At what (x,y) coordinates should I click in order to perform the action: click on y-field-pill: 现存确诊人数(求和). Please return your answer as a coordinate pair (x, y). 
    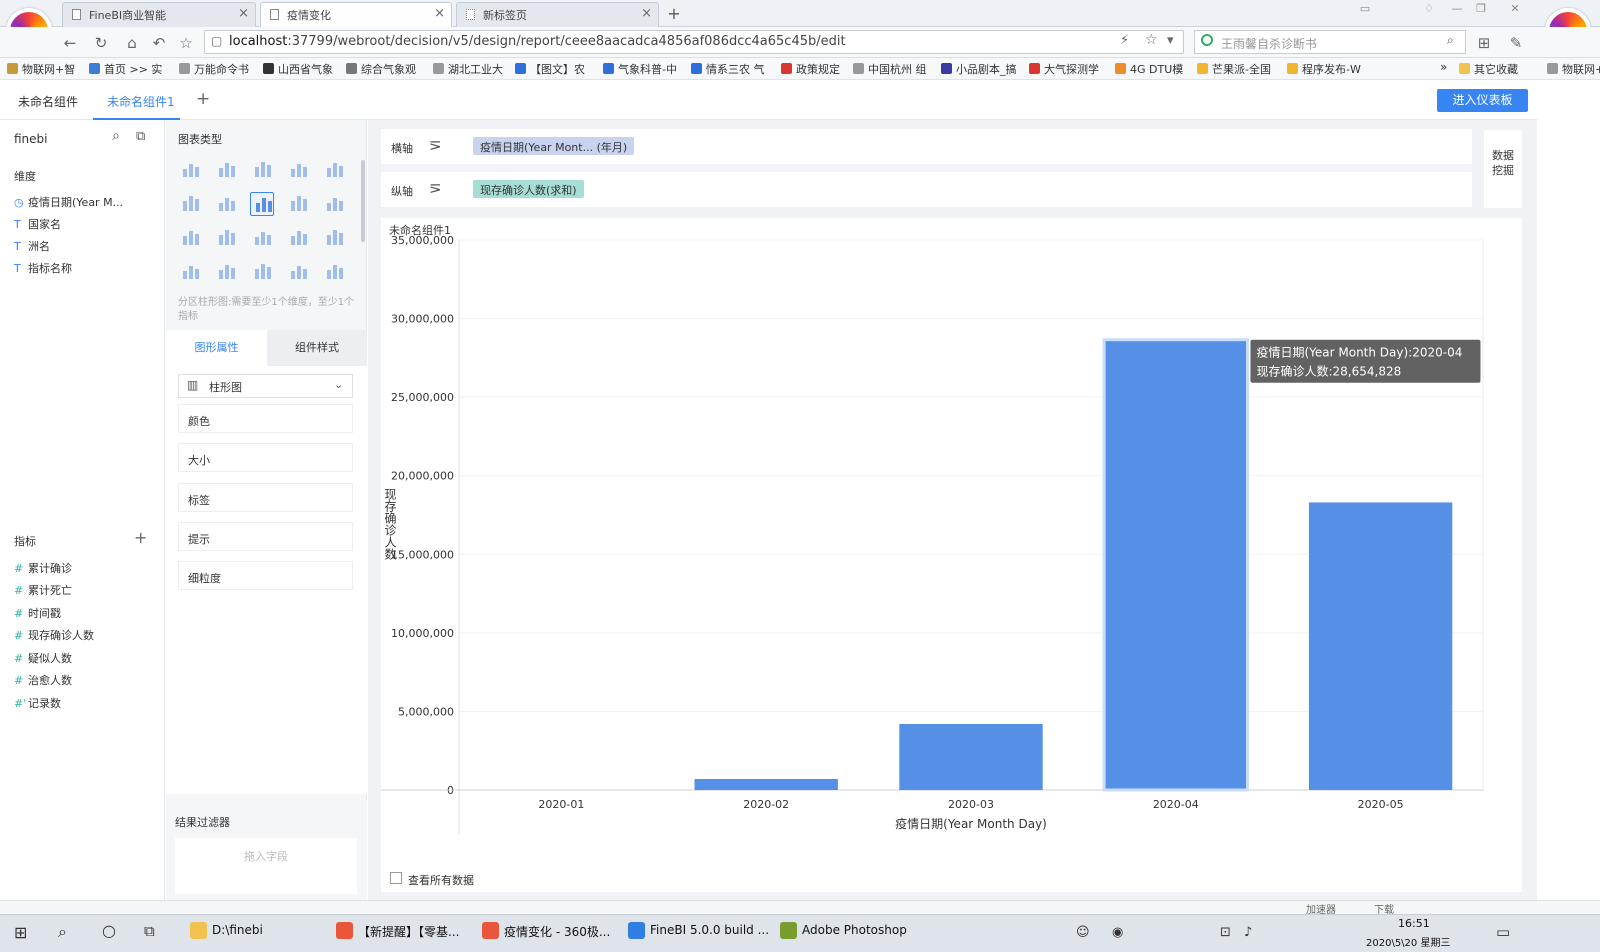
    Looking at the image, I should click on (528, 189).